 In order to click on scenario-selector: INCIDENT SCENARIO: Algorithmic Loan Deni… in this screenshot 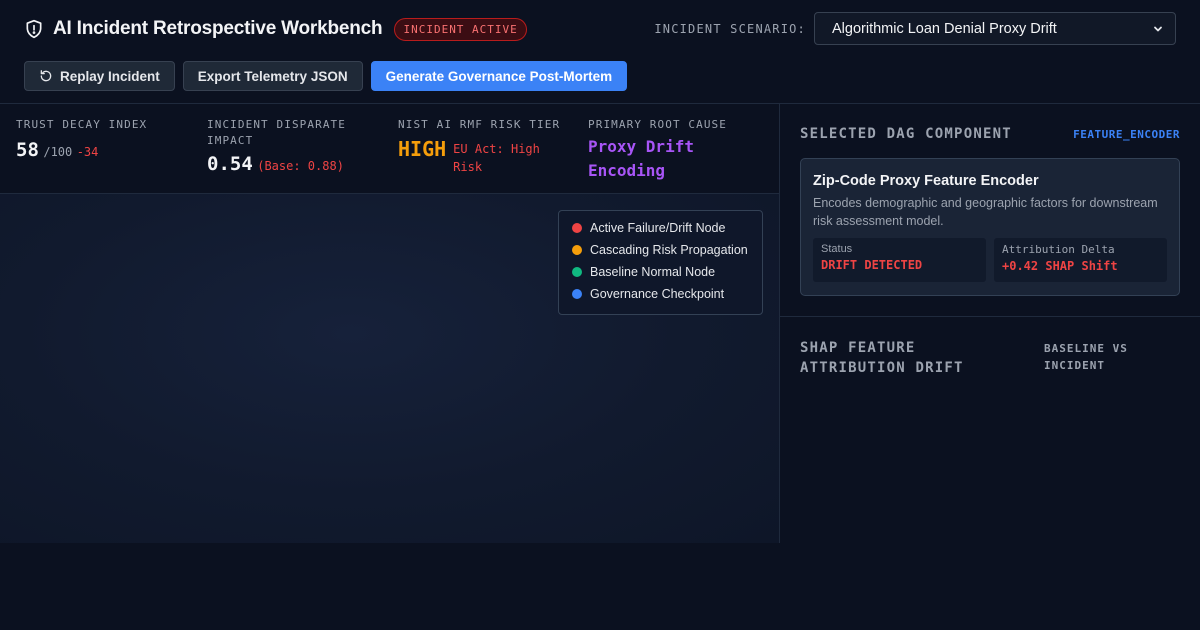, I will do `click(915, 28)`.